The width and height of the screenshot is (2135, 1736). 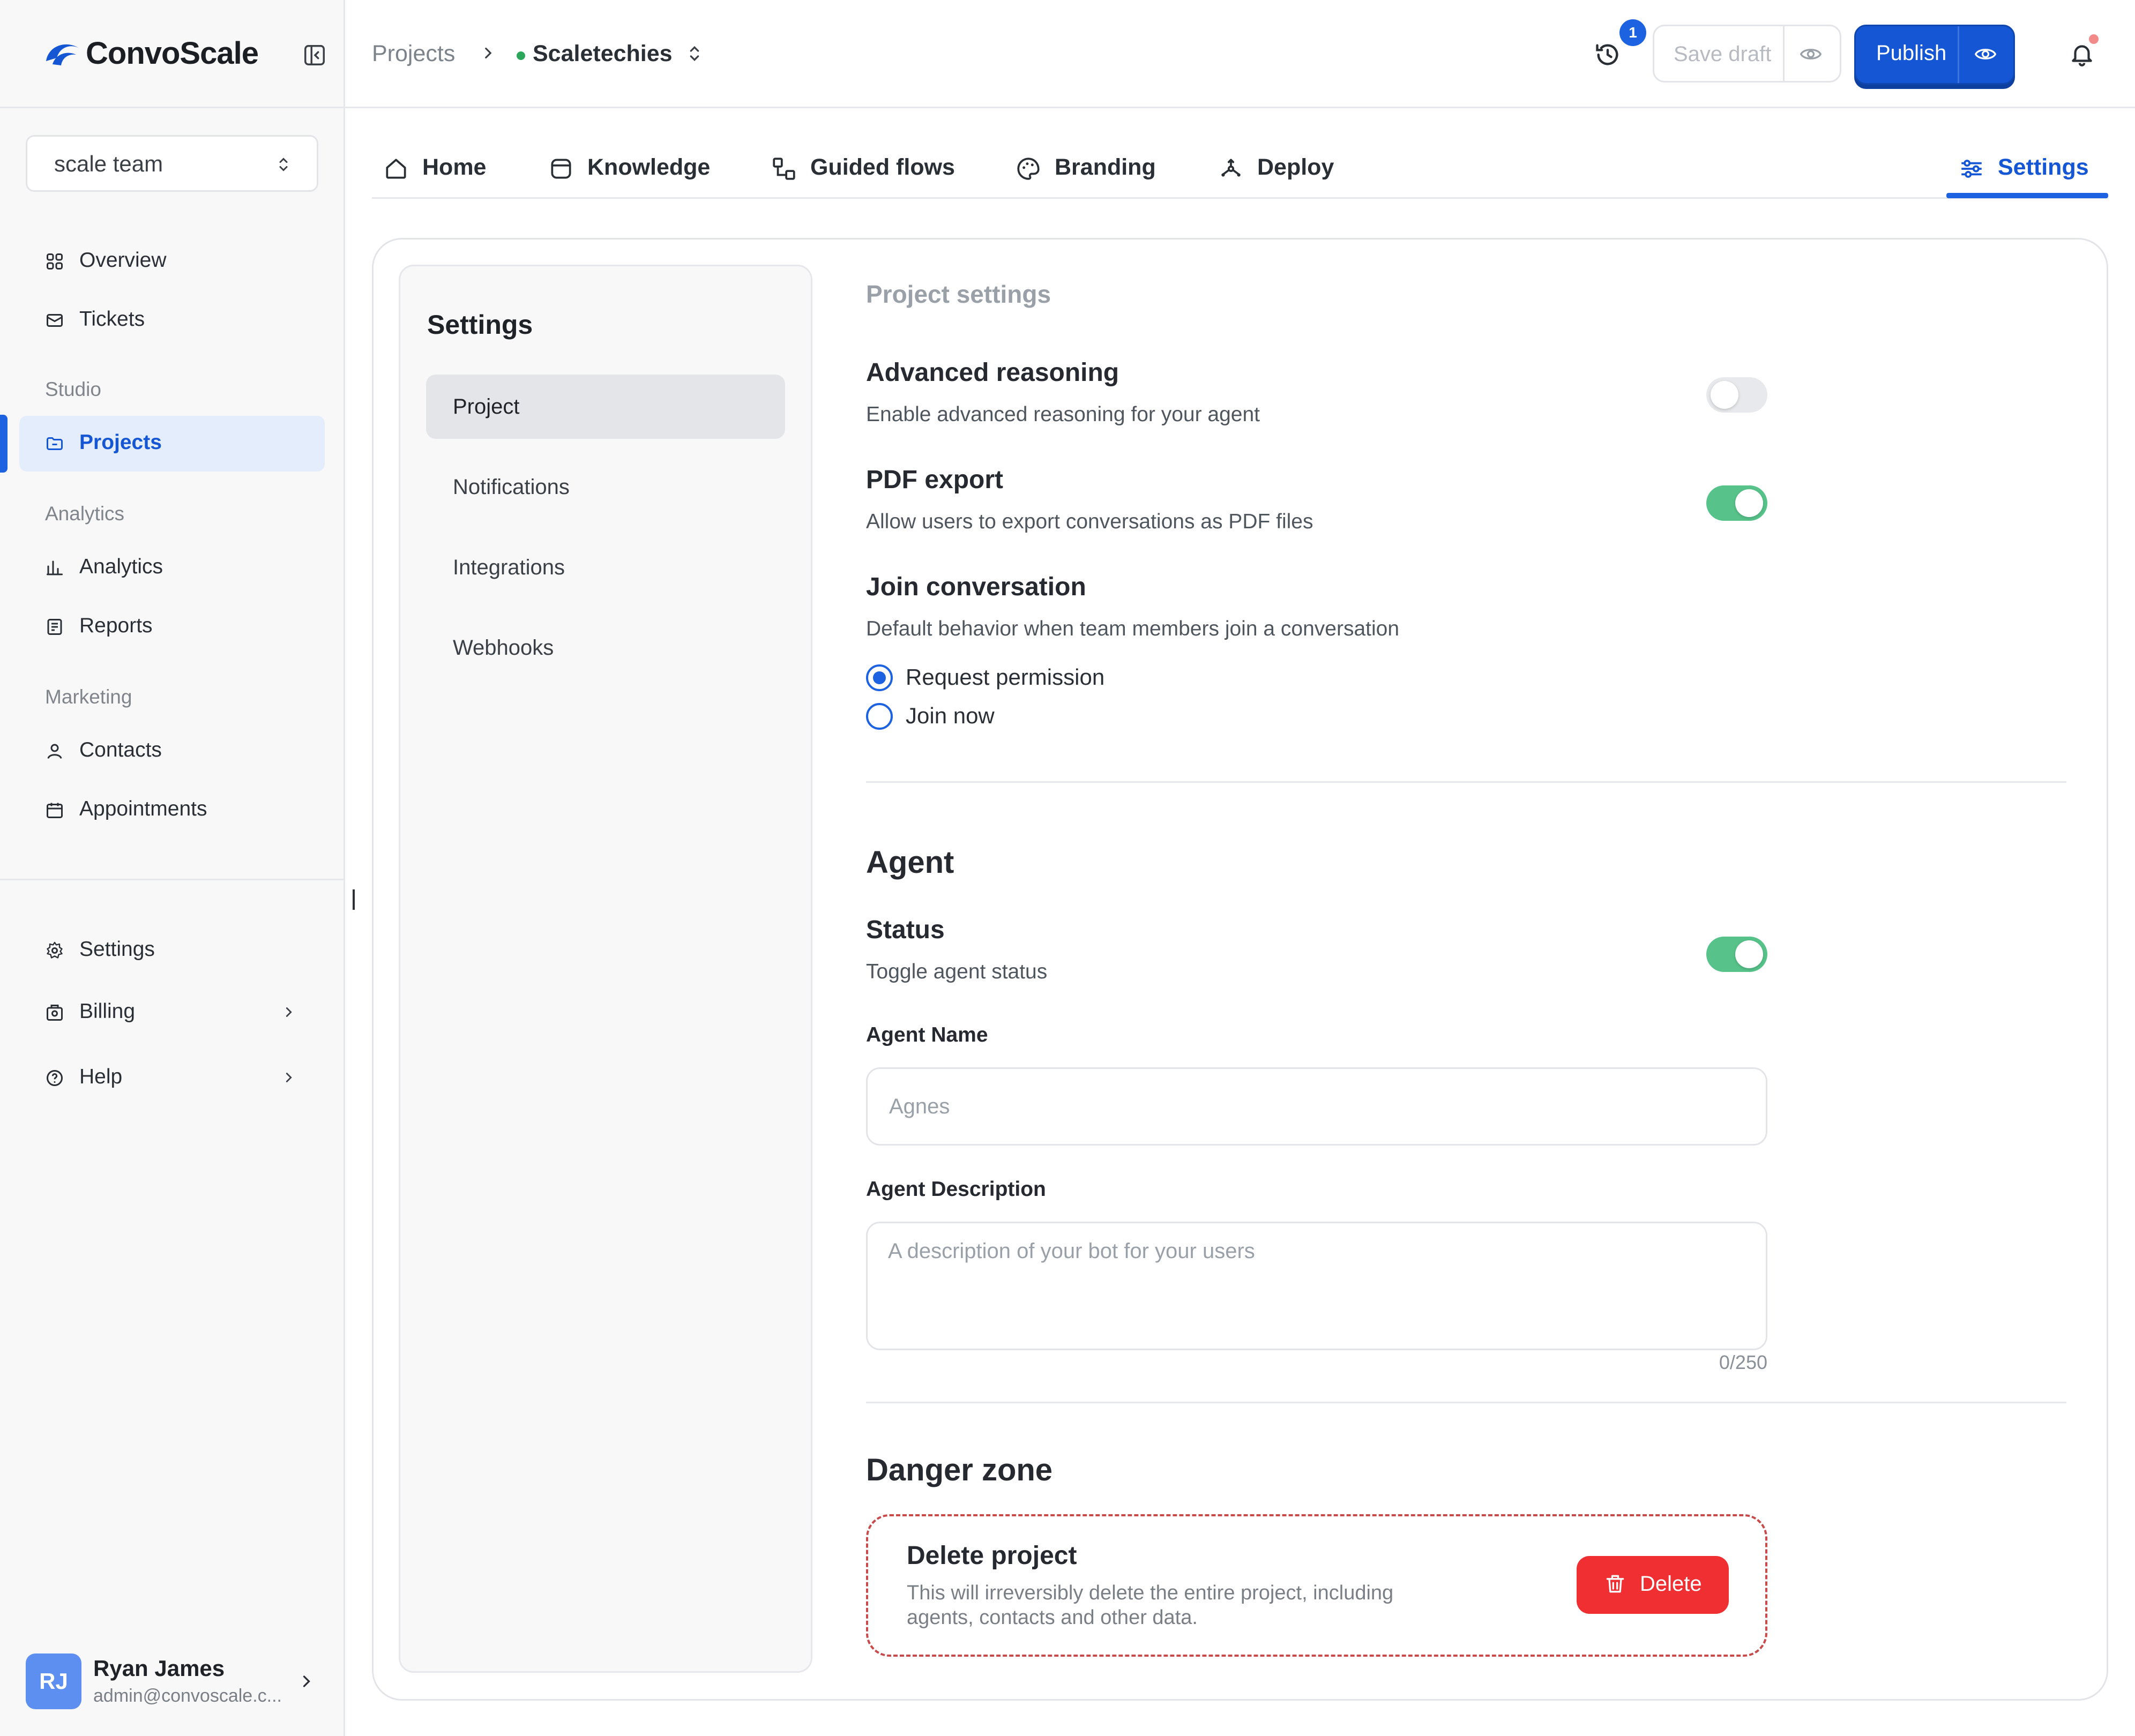 What do you see at coordinates (2027, 195) in the screenshot?
I see `active-tab-underline` at bounding box center [2027, 195].